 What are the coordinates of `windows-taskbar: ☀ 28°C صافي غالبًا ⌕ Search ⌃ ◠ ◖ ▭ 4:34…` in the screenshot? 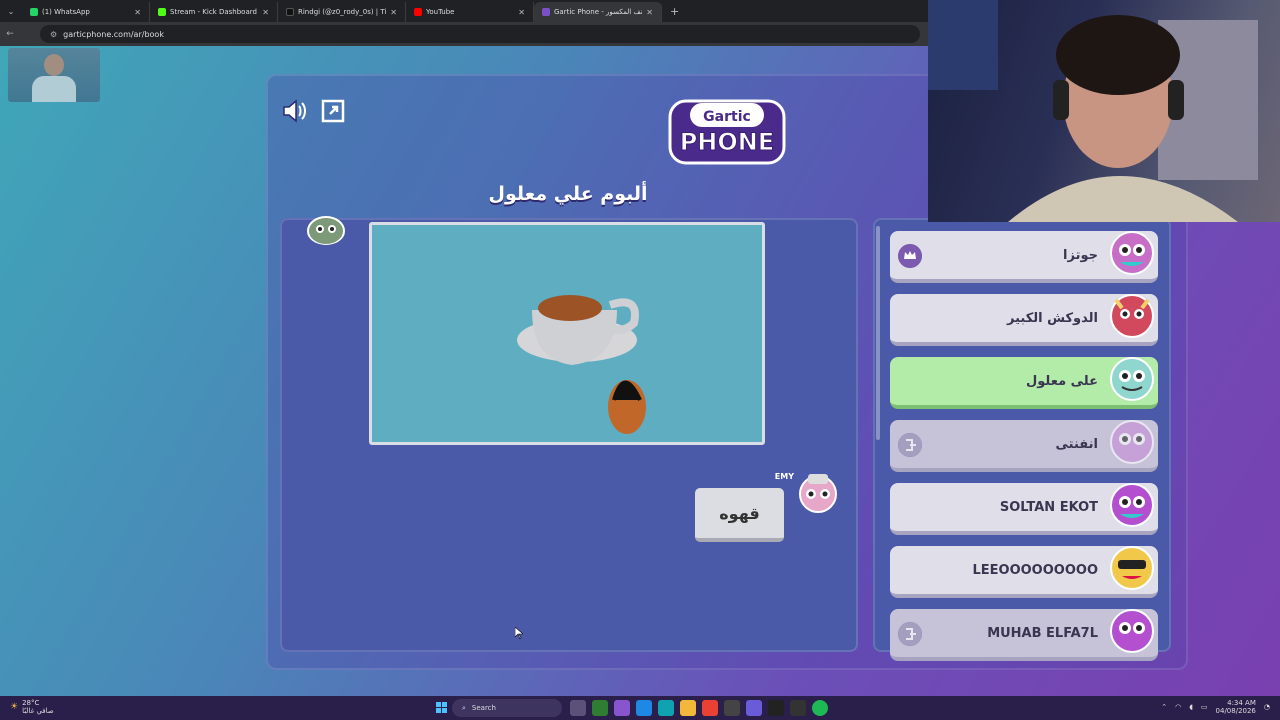 It's located at (640, 708).